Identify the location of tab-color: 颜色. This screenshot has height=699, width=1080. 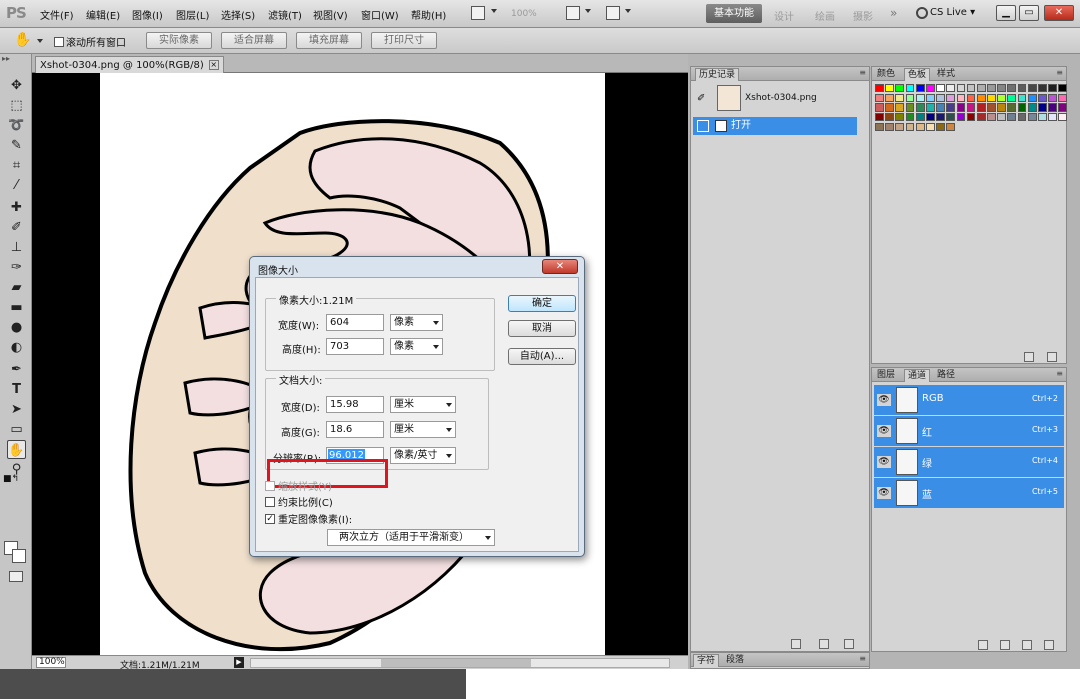
(886, 74).